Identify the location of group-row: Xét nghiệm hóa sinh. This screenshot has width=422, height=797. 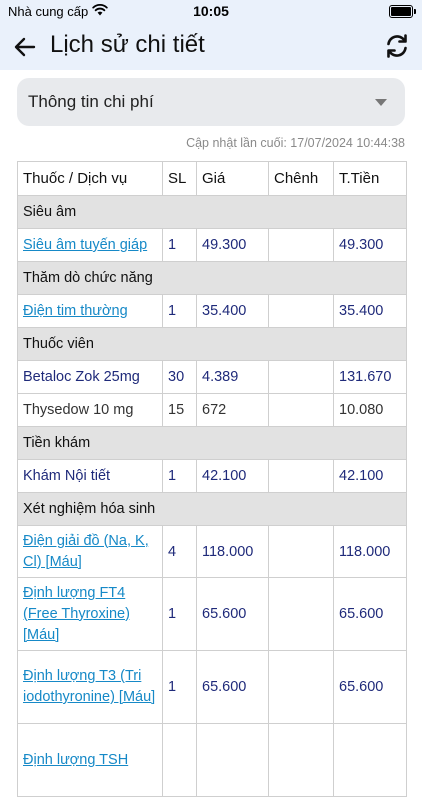
(212, 509).